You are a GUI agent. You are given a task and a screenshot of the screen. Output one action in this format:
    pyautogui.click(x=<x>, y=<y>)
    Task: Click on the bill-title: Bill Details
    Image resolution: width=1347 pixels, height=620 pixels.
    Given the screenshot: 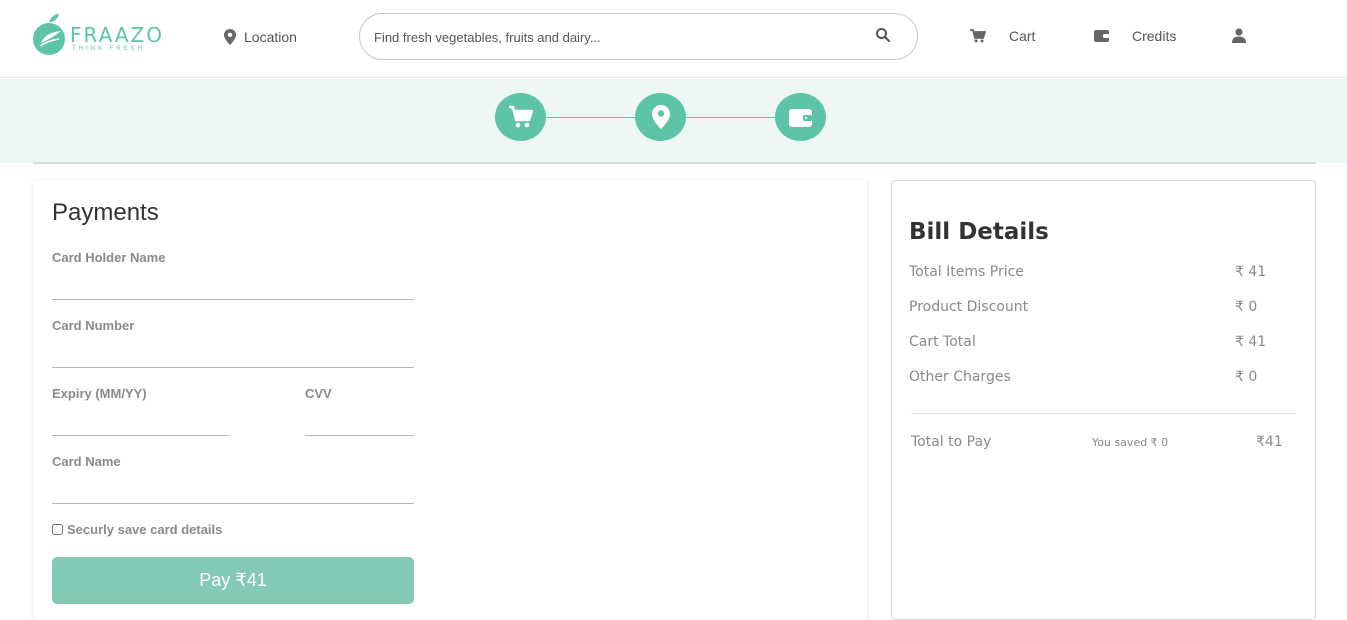 What is the action you would take?
    pyautogui.click(x=979, y=232)
    